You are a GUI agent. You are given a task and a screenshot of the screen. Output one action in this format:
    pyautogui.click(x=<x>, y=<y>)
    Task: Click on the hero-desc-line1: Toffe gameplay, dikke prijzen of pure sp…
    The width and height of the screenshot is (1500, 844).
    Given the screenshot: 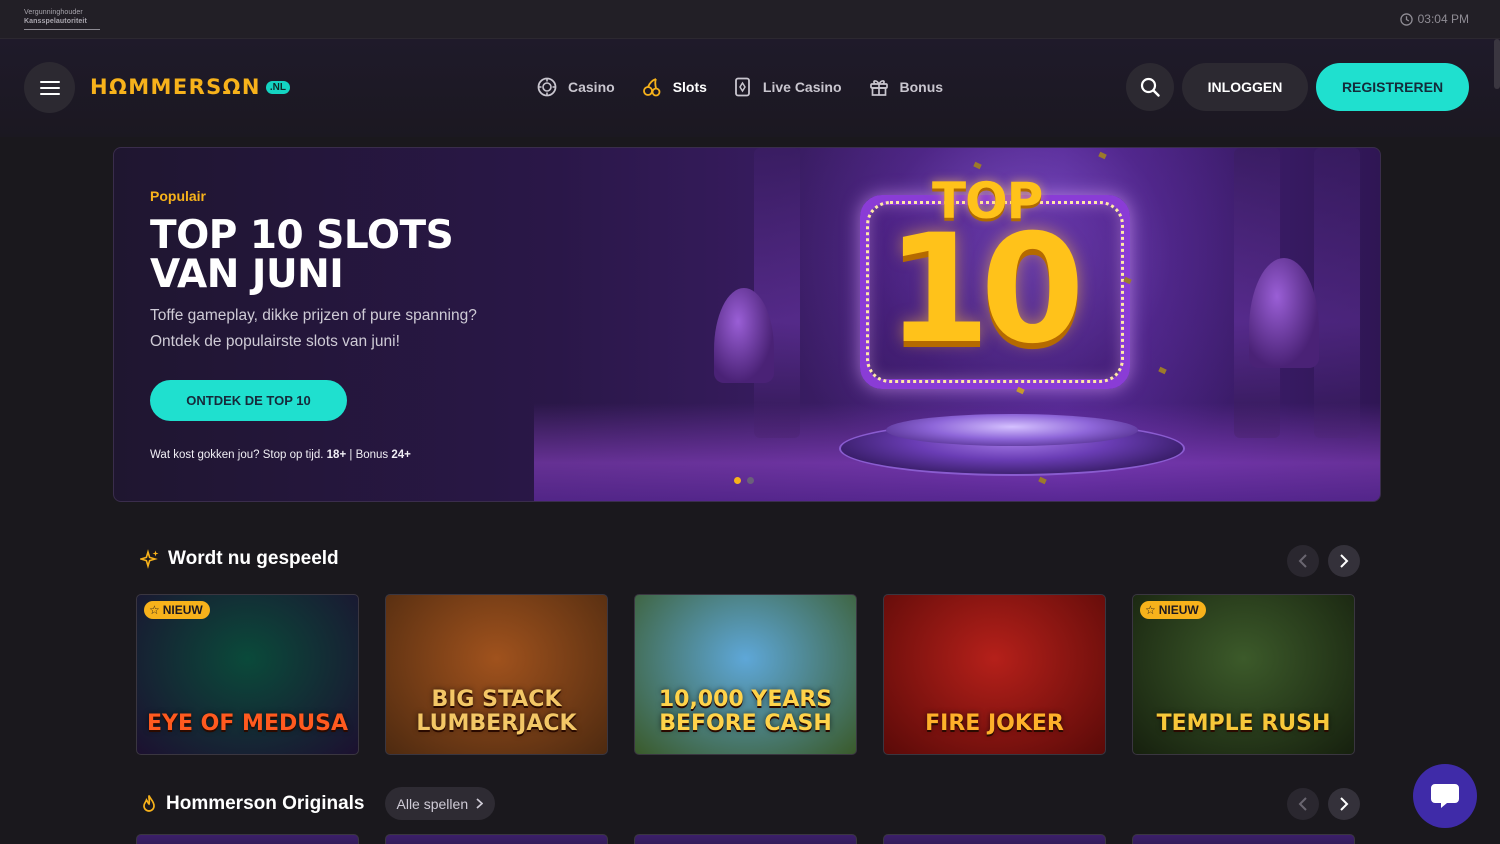 What is the action you would take?
    pyautogui.click(x=313, y=315)
    